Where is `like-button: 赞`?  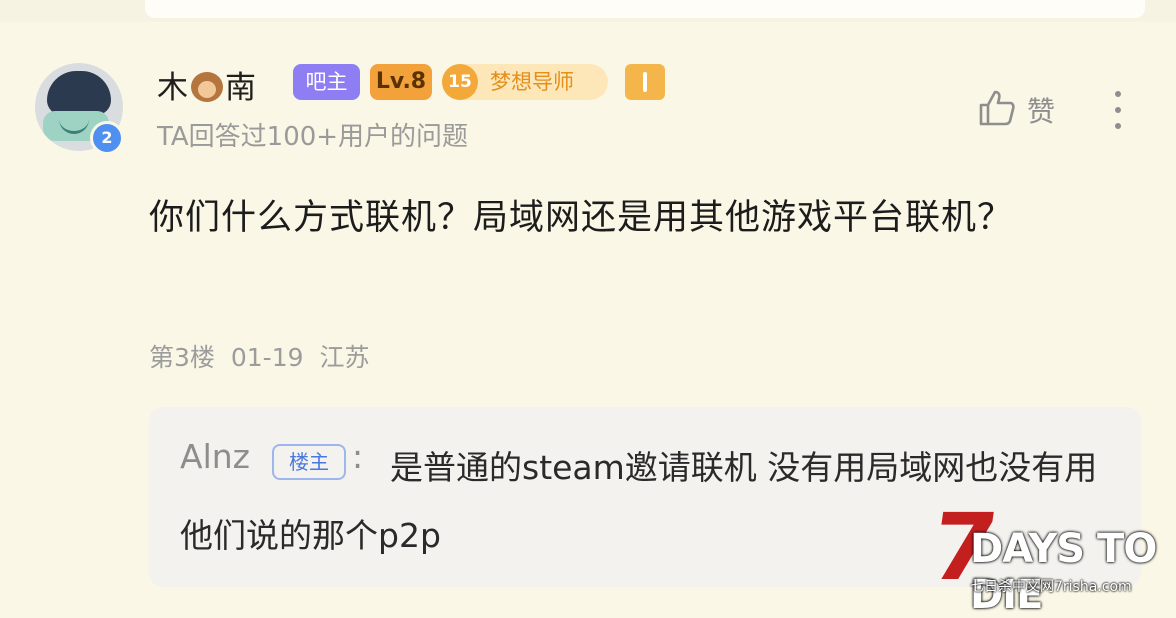 like-button: 赞 is located at coordinates (1041, 110).